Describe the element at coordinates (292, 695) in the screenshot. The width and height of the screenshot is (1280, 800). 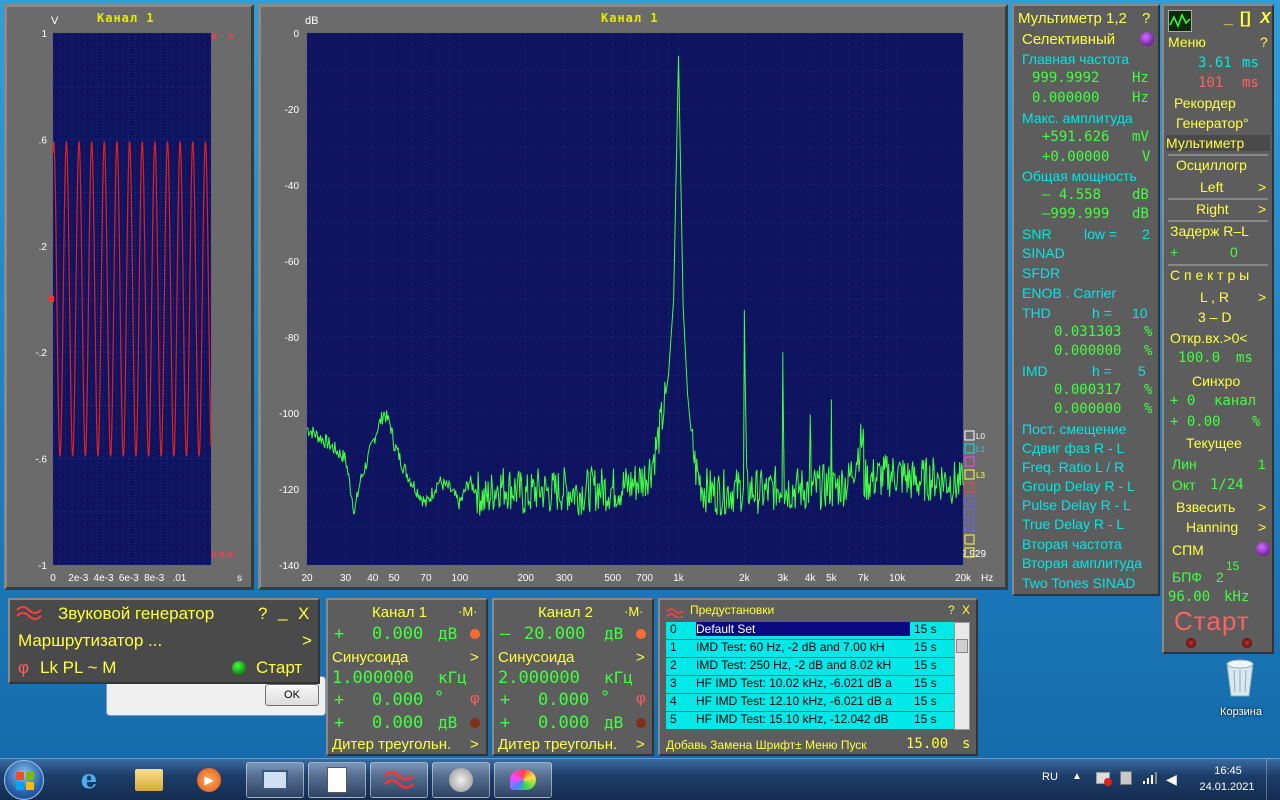
I see `ok-button: OK` at that location.